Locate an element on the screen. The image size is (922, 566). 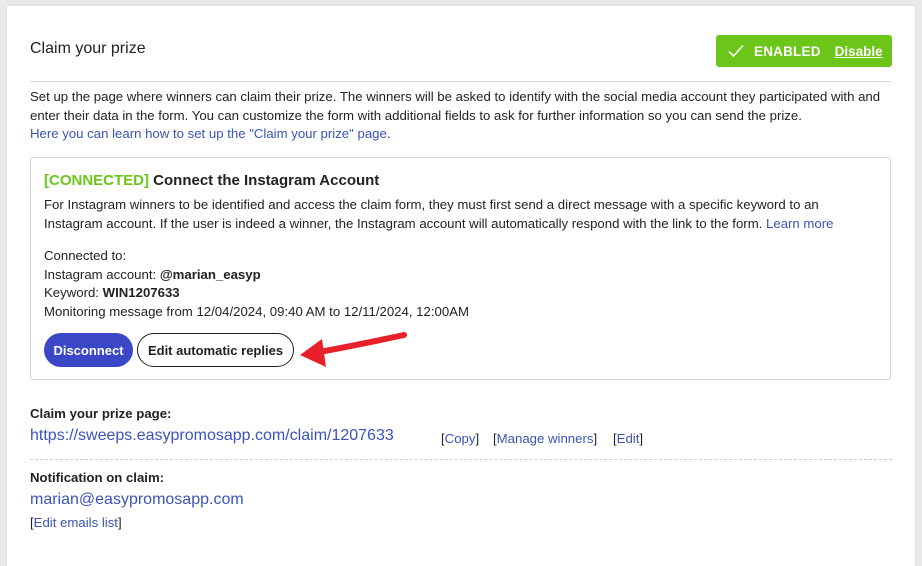
account-value: @marian_easyp is located at coordinates (210, 274).